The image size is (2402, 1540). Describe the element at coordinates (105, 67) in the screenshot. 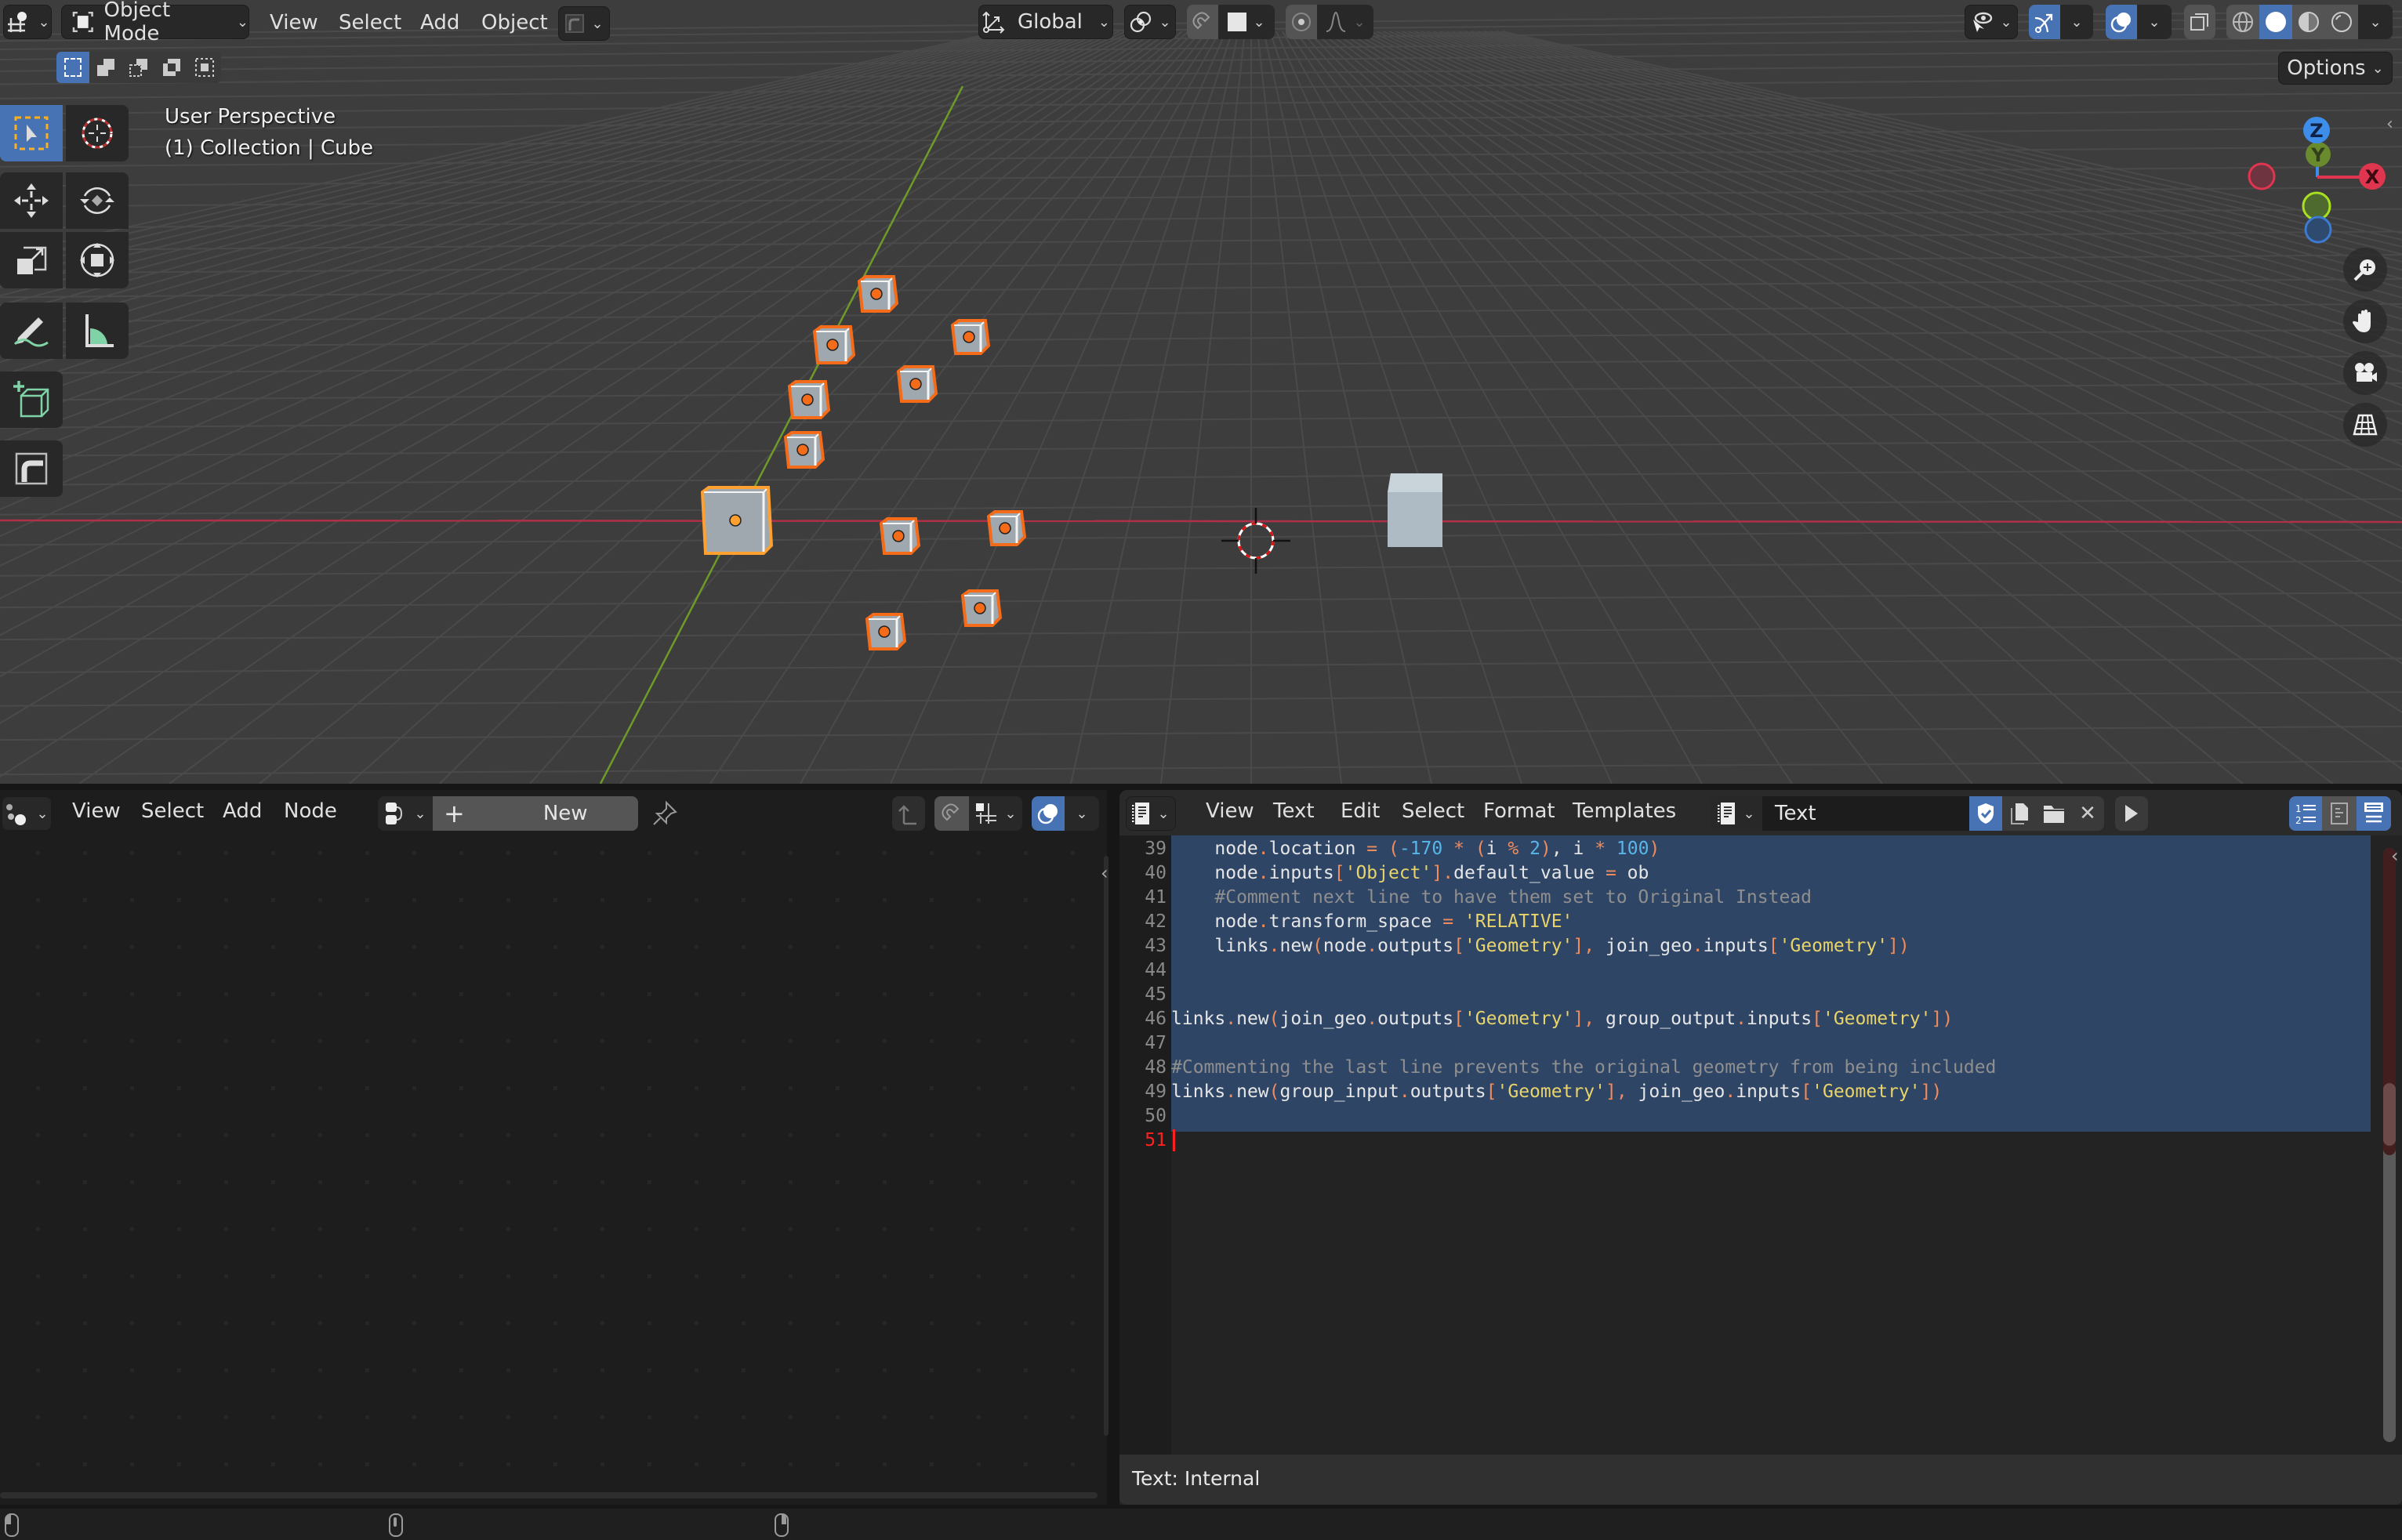

I see `select-mode-extend` at that location.